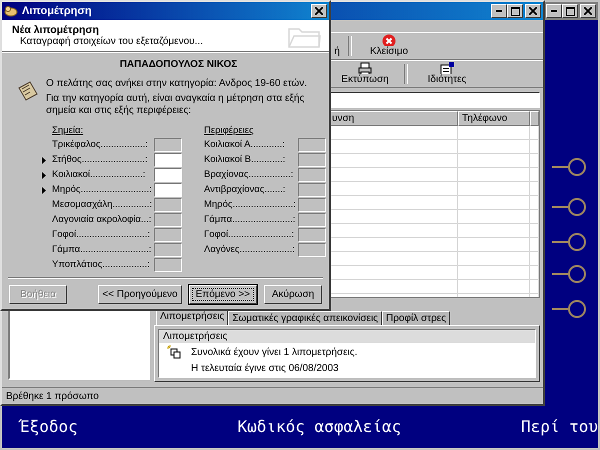 This screenshot has width=600, height=450. What do you see at coordinates (49, 426) in the screenshot?
I see `menu-link: Έξοδος` at bounding box center [49, 426].